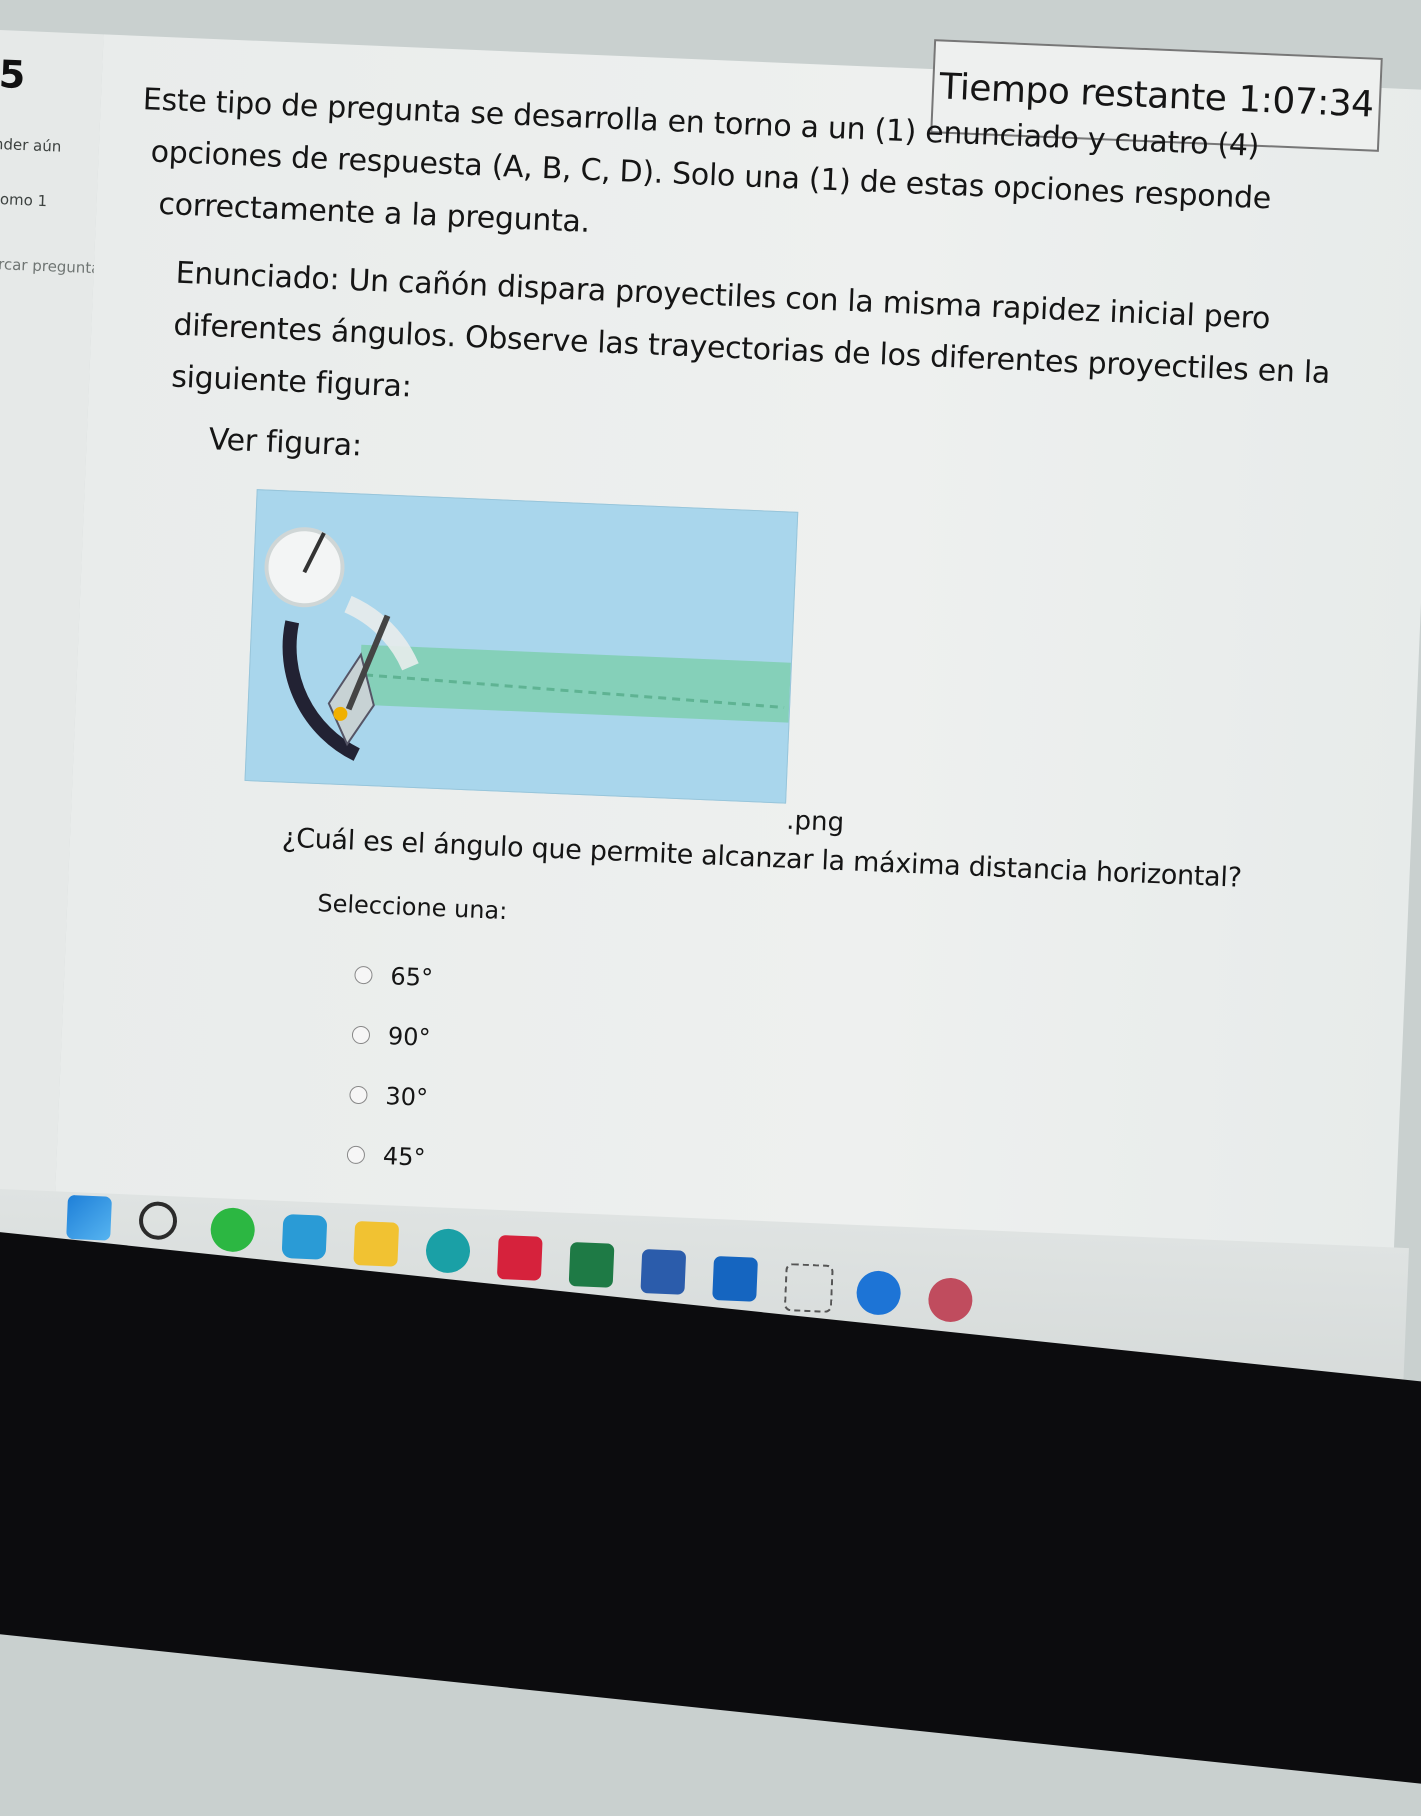  What do you see at coordinates (13, 75) in the screenshot?
I see `question-number: 5` at bounding box center [13, 75].